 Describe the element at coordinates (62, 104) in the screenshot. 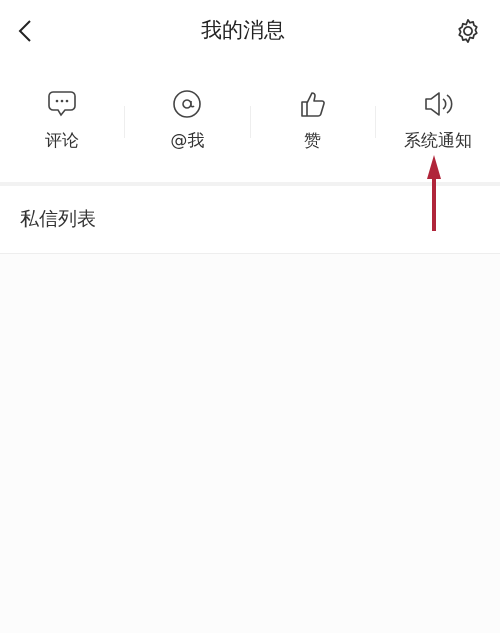

I see `speech-bubble-icon` at that location.